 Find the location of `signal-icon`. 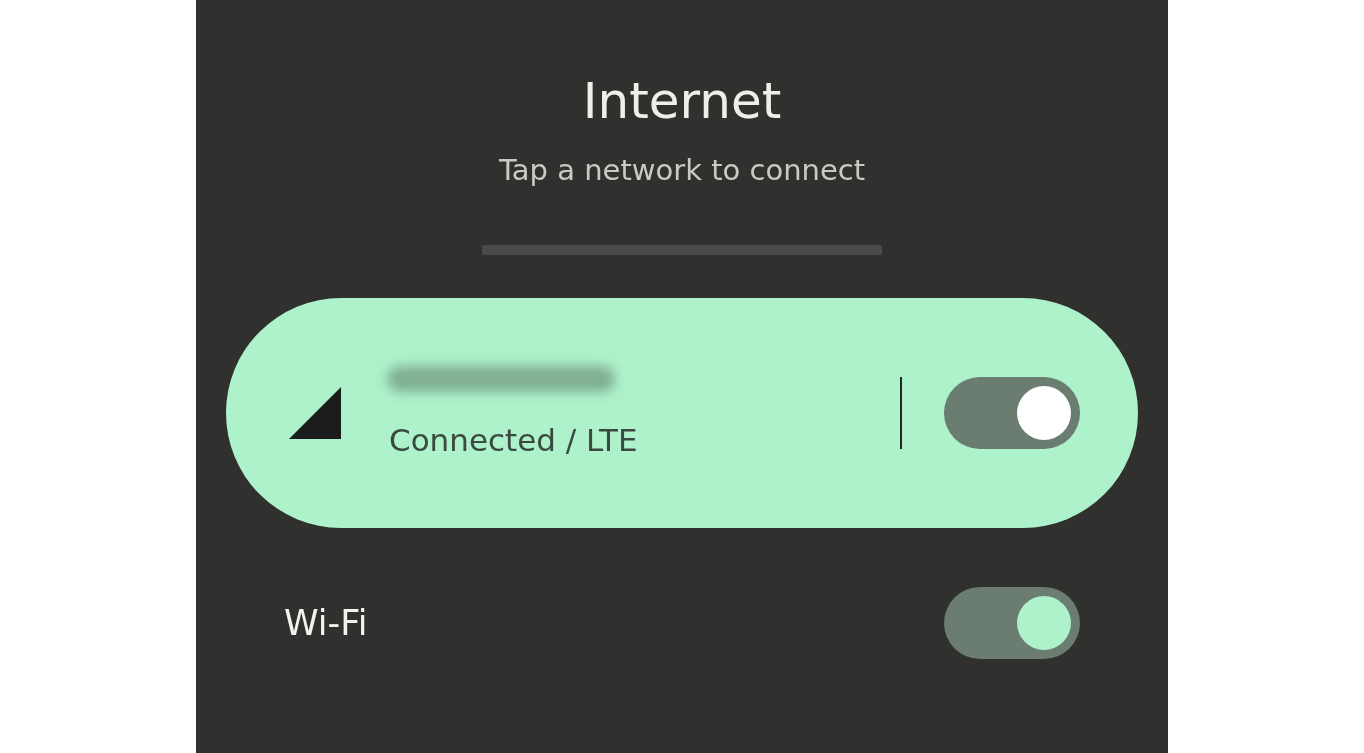

signal-icon is located at coordinates (315, 413).